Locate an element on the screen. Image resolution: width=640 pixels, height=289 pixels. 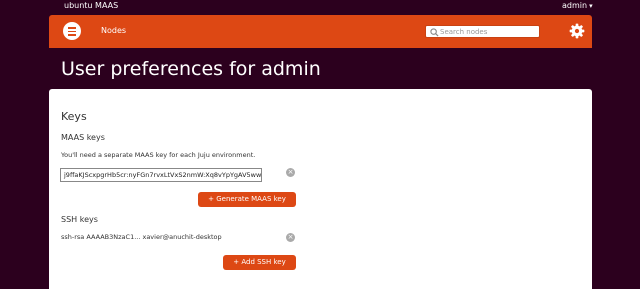
page-title: User preferences for admin is located at coordinates (191, 69).